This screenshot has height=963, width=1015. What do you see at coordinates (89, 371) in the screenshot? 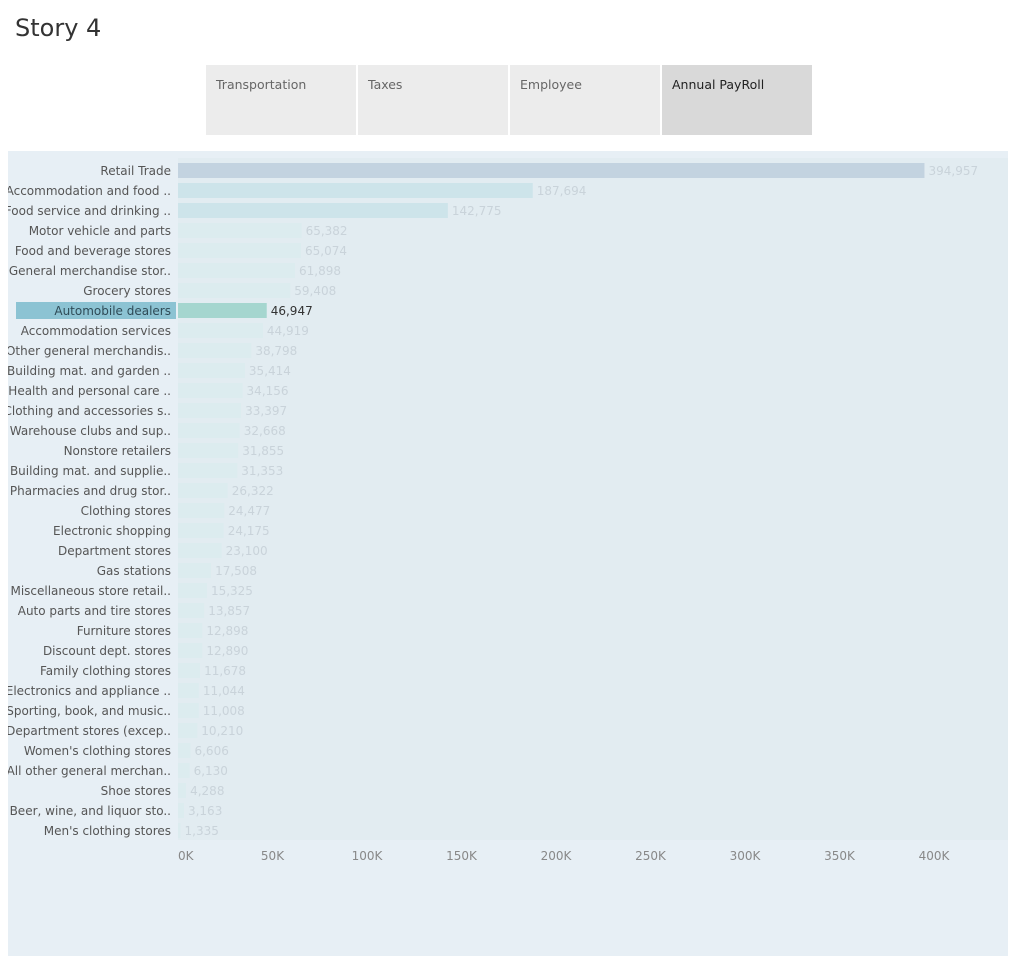
I see `category-label-10: Building mat. and garden ..` at bounding box center [89, 371].